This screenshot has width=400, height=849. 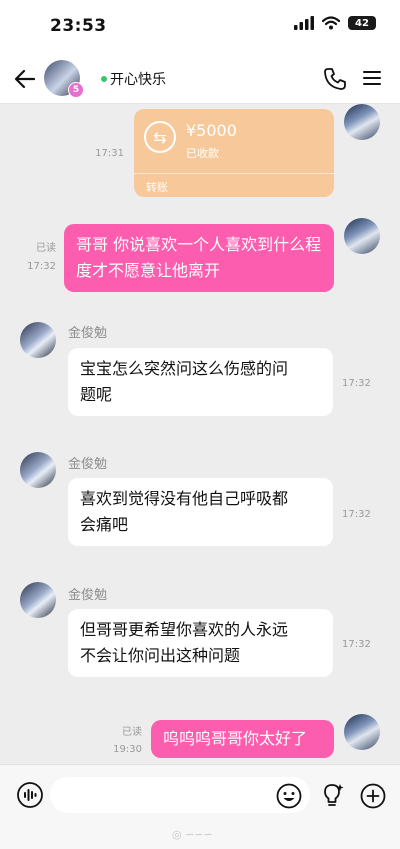 I want to click on message-text: 呜呜呜哥哥你太好了, so click(x=235, y=738).